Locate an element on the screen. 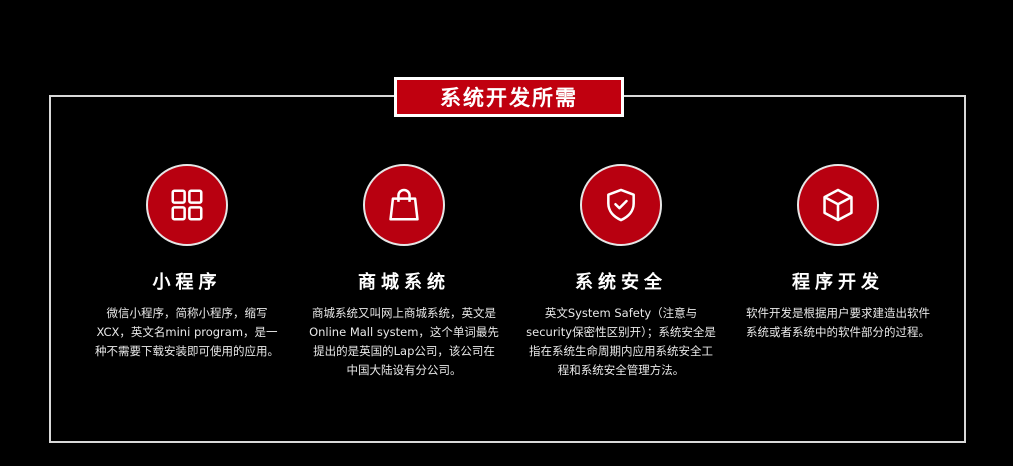 The image size is (1013, 466). card-description: 软件开发是根据用户要求建造出软件系统或者系统中的软件部分的过程。 is located at coordinates (838, 322).